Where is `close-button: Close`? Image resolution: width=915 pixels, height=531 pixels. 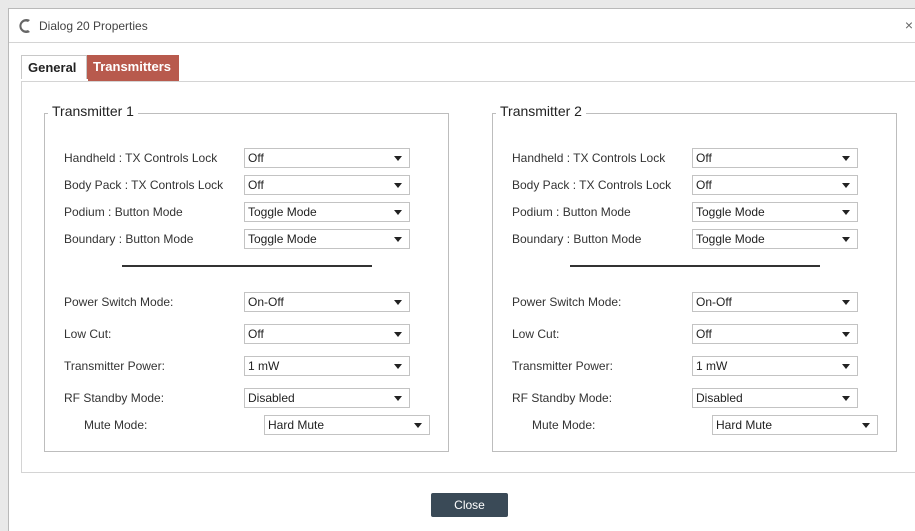 close-button: Close is located at coordinates (469, 505).